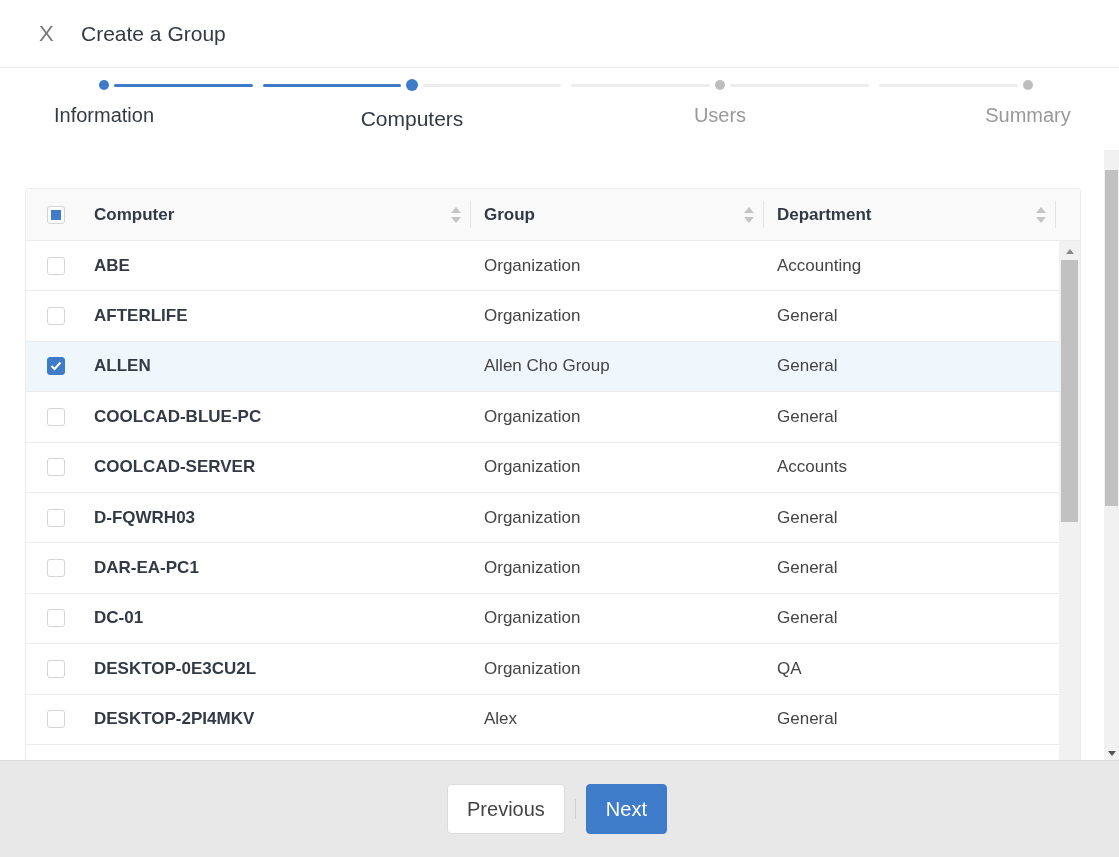 The image size is (1119, 857). What do you see at coordinates (812, 467) in the screenshot?
I see `department-name: Accounts` at bounding box center [812, 467].